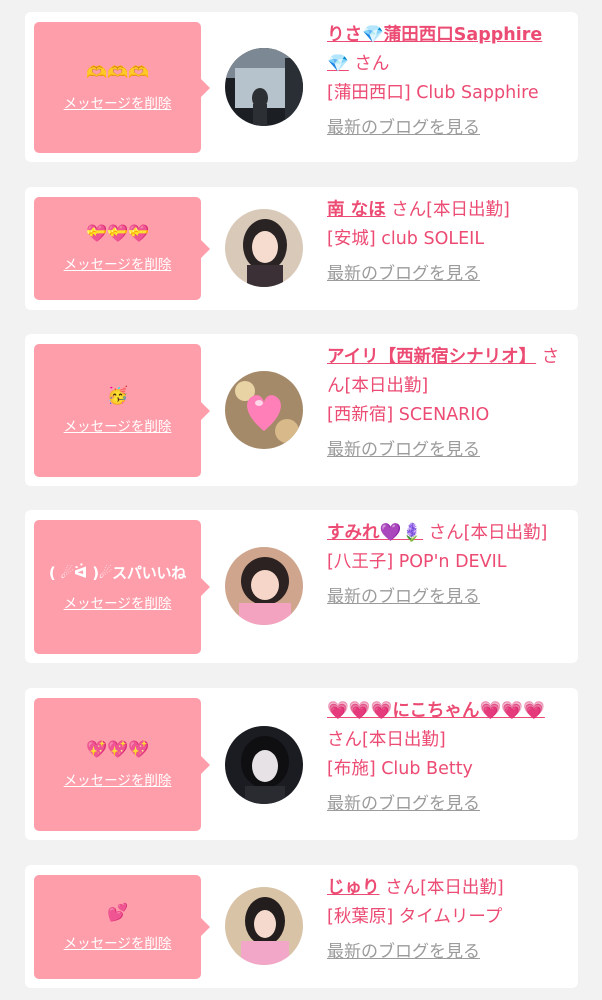  I want to click on shop-name: [八王子] POP'n DEVIL, so click(417, 562).